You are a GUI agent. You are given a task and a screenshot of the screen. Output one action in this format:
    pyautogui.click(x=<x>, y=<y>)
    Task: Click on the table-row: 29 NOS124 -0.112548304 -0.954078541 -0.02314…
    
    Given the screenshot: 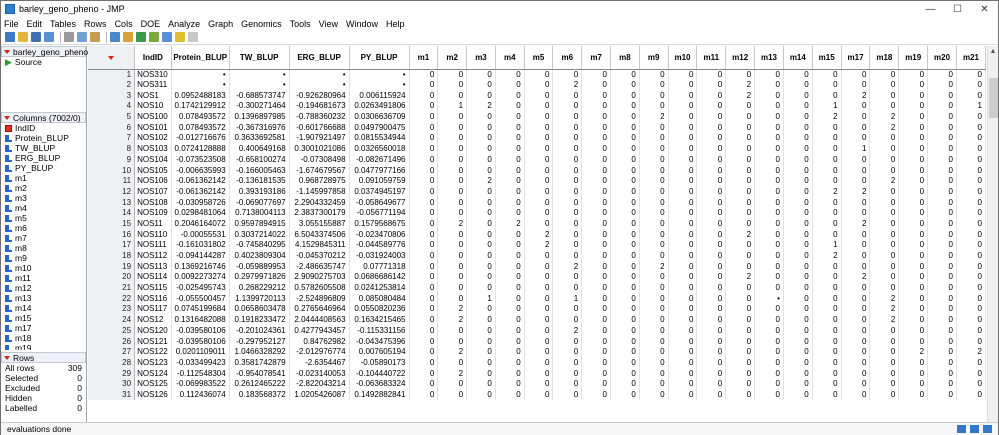 What is the action you would take?
    pyautogui.click(x=537, y=373)
    